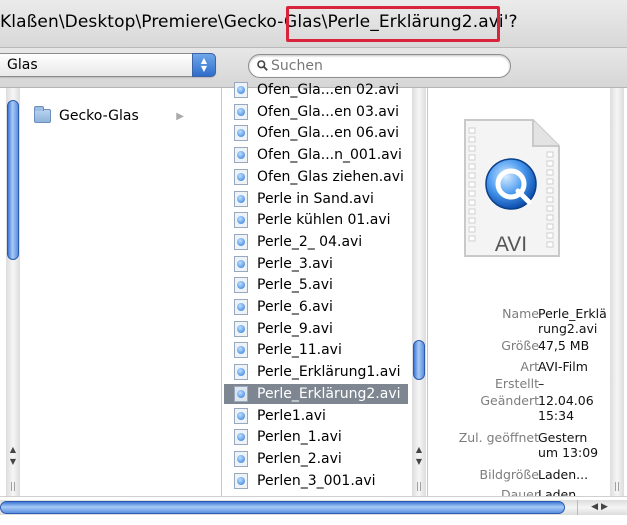 This screenshot has width=627, height=525. I want to click on file-row: Perle kühlen 01.avi, so click(316, 220).